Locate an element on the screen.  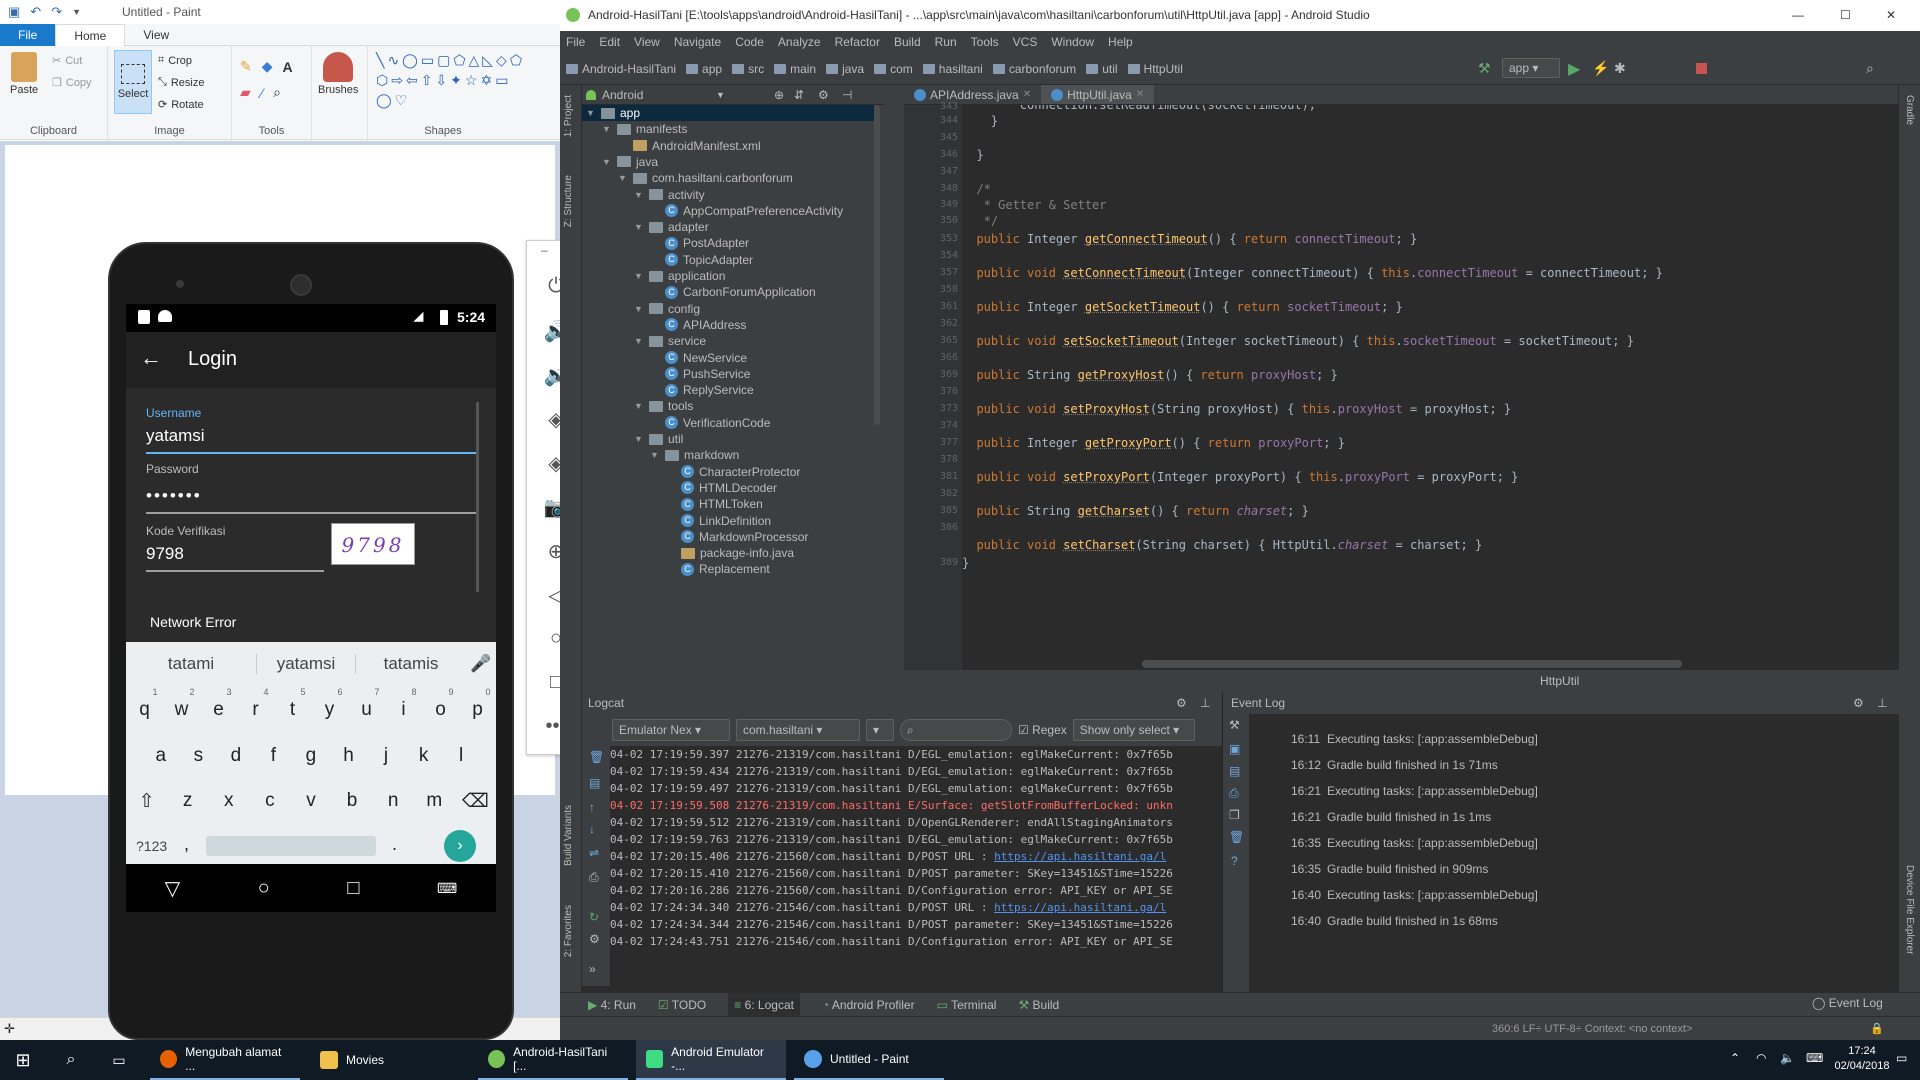
taskbar-movies: Movies is located at coordinates (390, 1060).